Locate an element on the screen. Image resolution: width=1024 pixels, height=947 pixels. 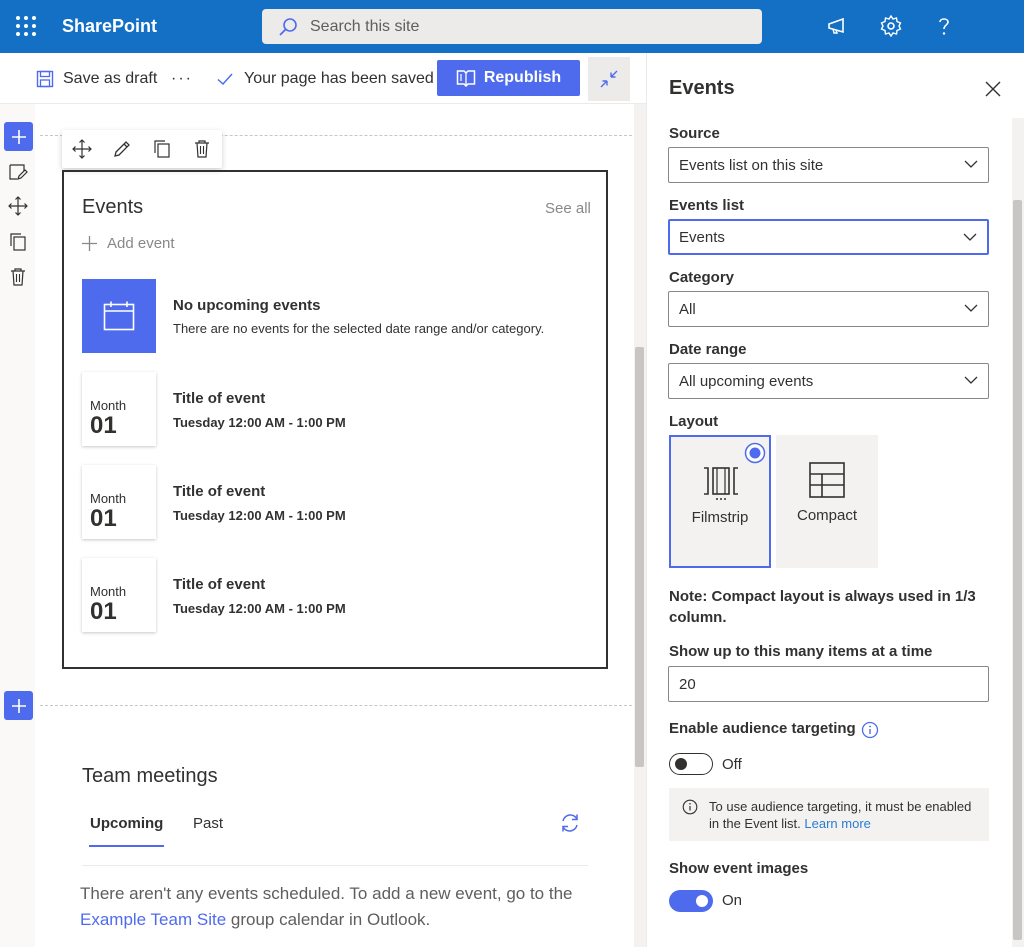
source-label: Source is located at coordinates (694, 133).